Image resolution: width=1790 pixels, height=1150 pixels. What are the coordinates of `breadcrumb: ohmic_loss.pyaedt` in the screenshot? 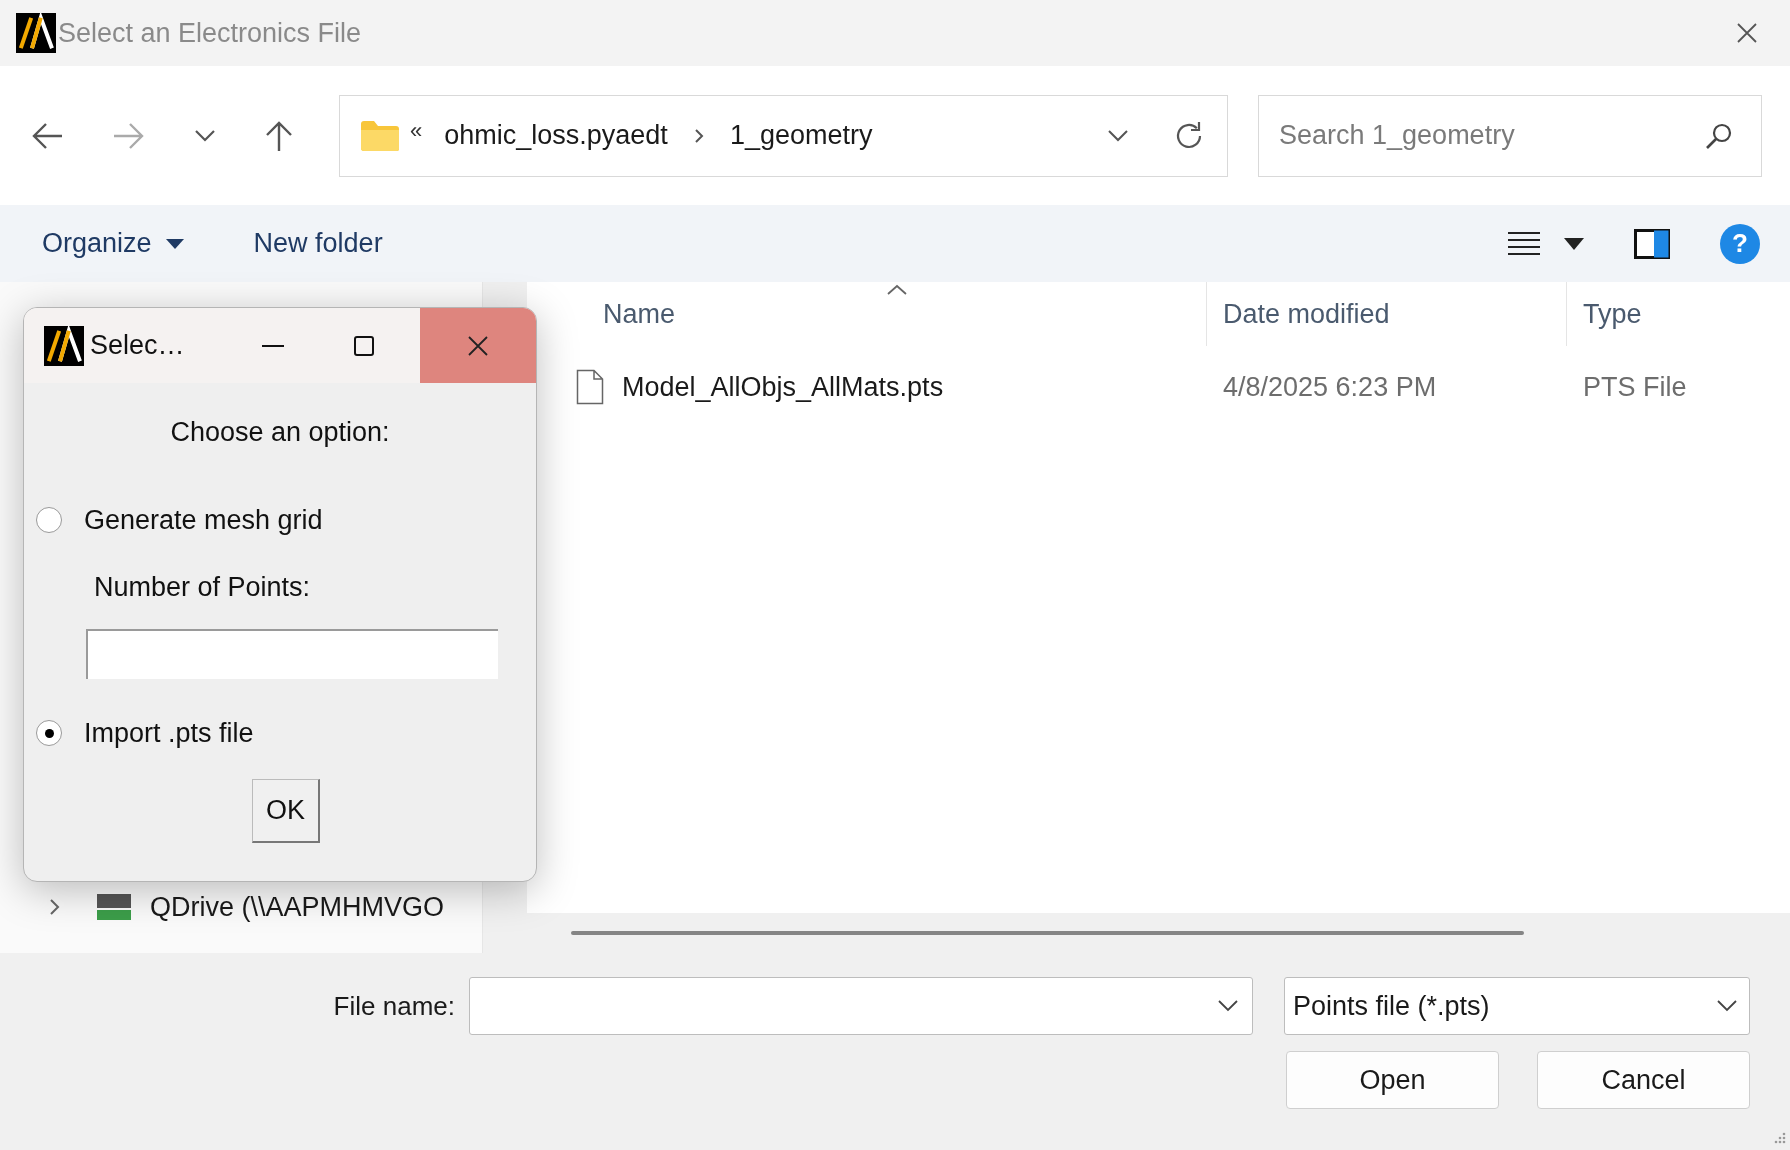 It's located at (556, 135).